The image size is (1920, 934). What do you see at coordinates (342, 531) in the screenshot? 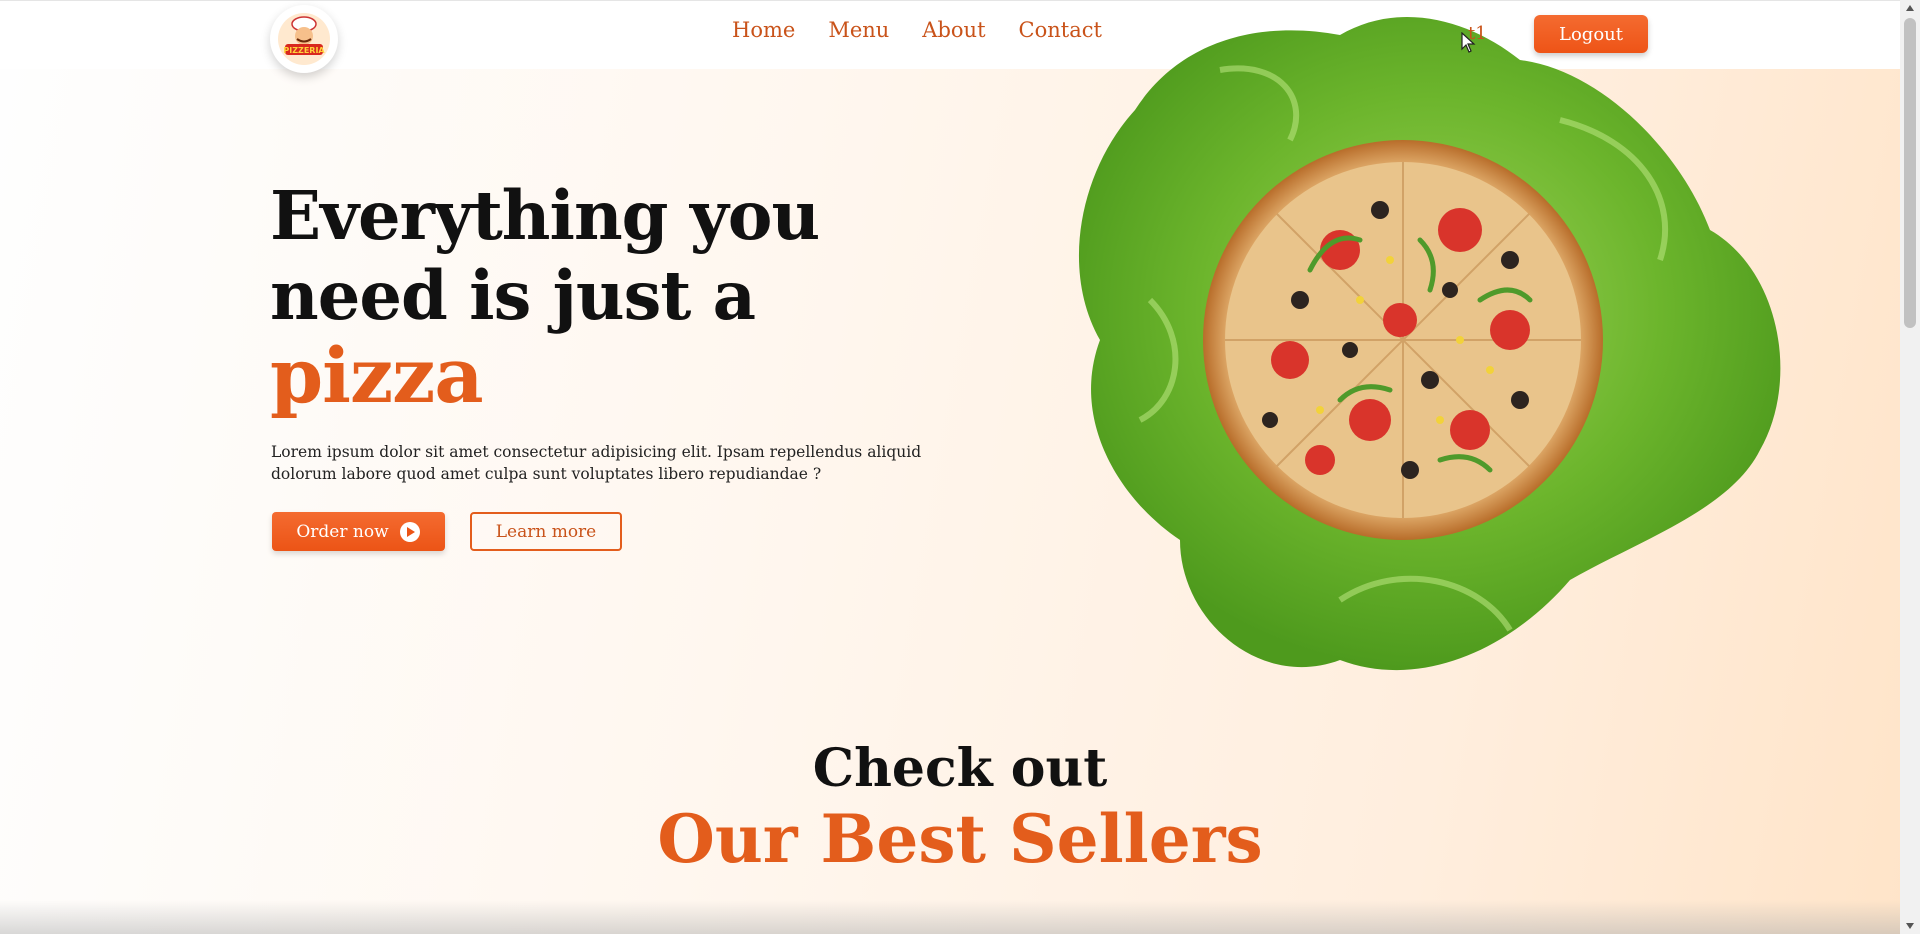
I see `order-now-label: Order now` at bounding box center [342, 531].